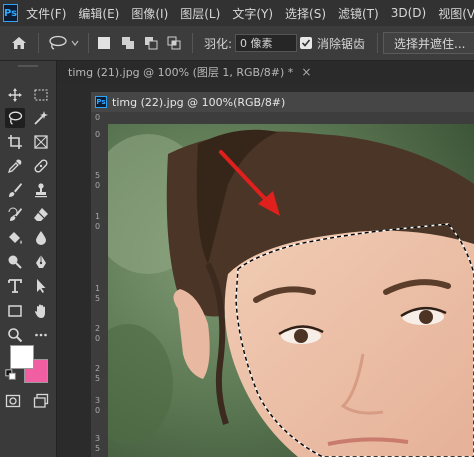 The height and width of the screenshot is (457, 474). Describe the element at coordinates (28, 259) in the screenshot. I see `tools-panel` at that location.